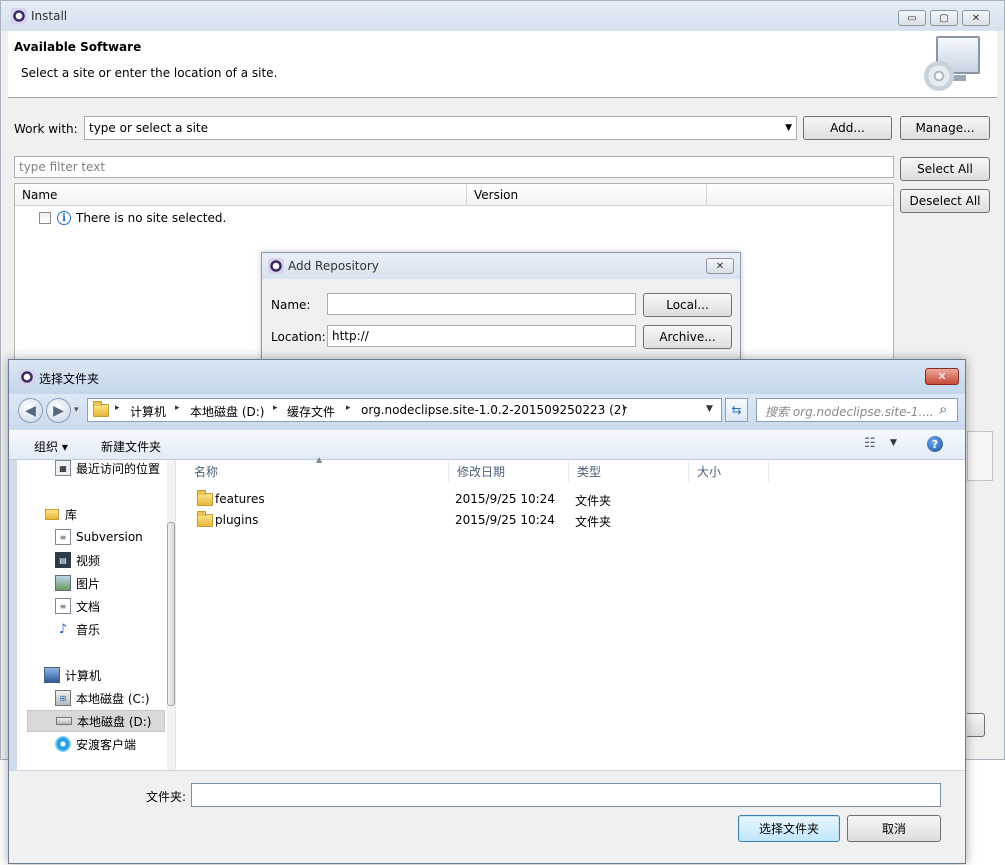 This screenshot has width=1005, height=865. I want to click on picture-icon, so click(63, 583).